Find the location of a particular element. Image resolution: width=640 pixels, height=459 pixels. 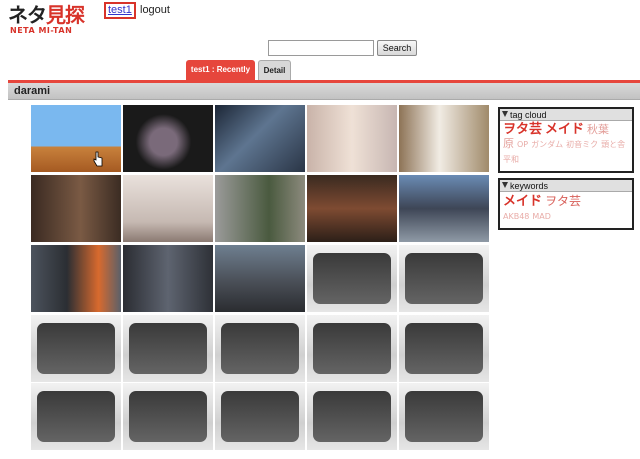

tab-recently: test1 : Recently is located at coordinates (220, 70).